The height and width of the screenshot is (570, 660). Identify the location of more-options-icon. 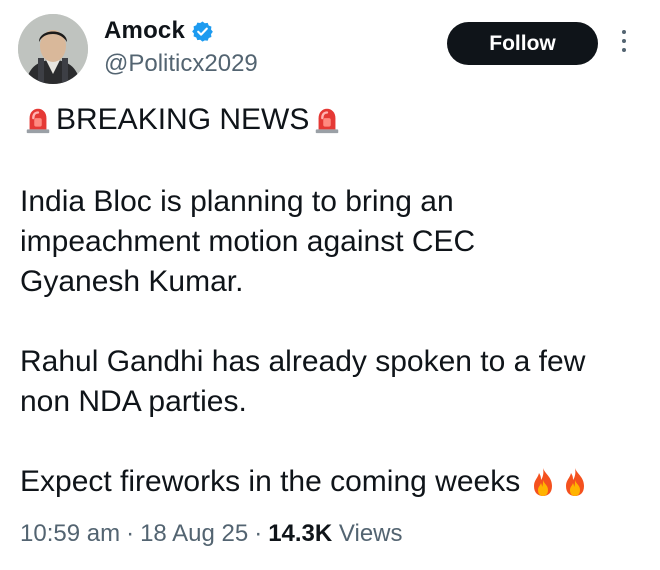
(624, 44).